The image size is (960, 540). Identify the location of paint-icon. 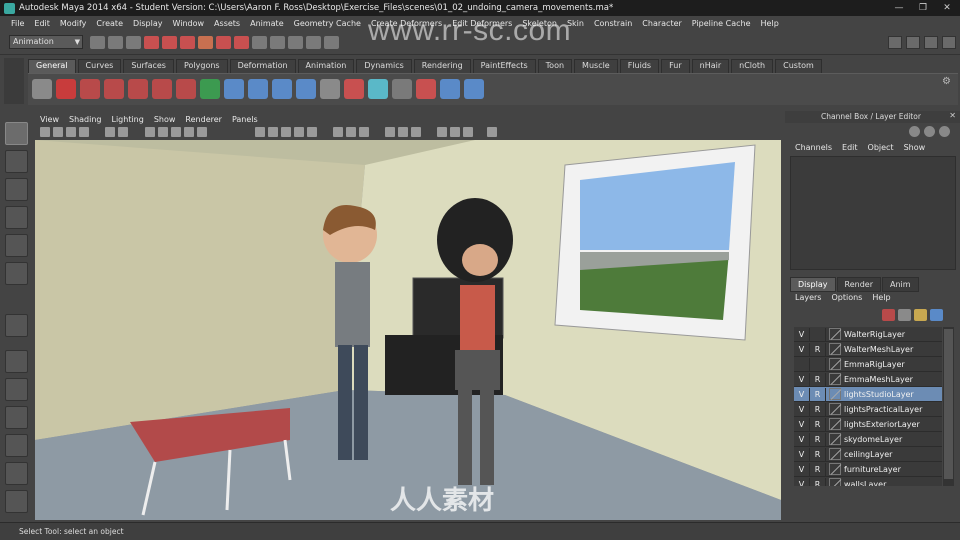
(210, 89).